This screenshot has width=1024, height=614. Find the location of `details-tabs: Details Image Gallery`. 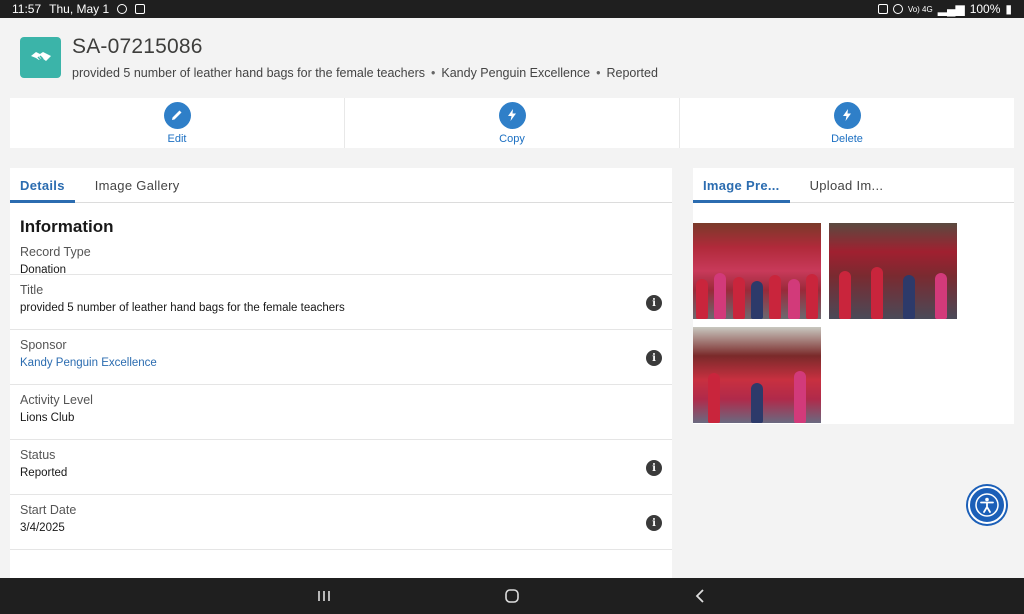

details-tabs: Details Image Gallery is located at coordinates (341, 185).